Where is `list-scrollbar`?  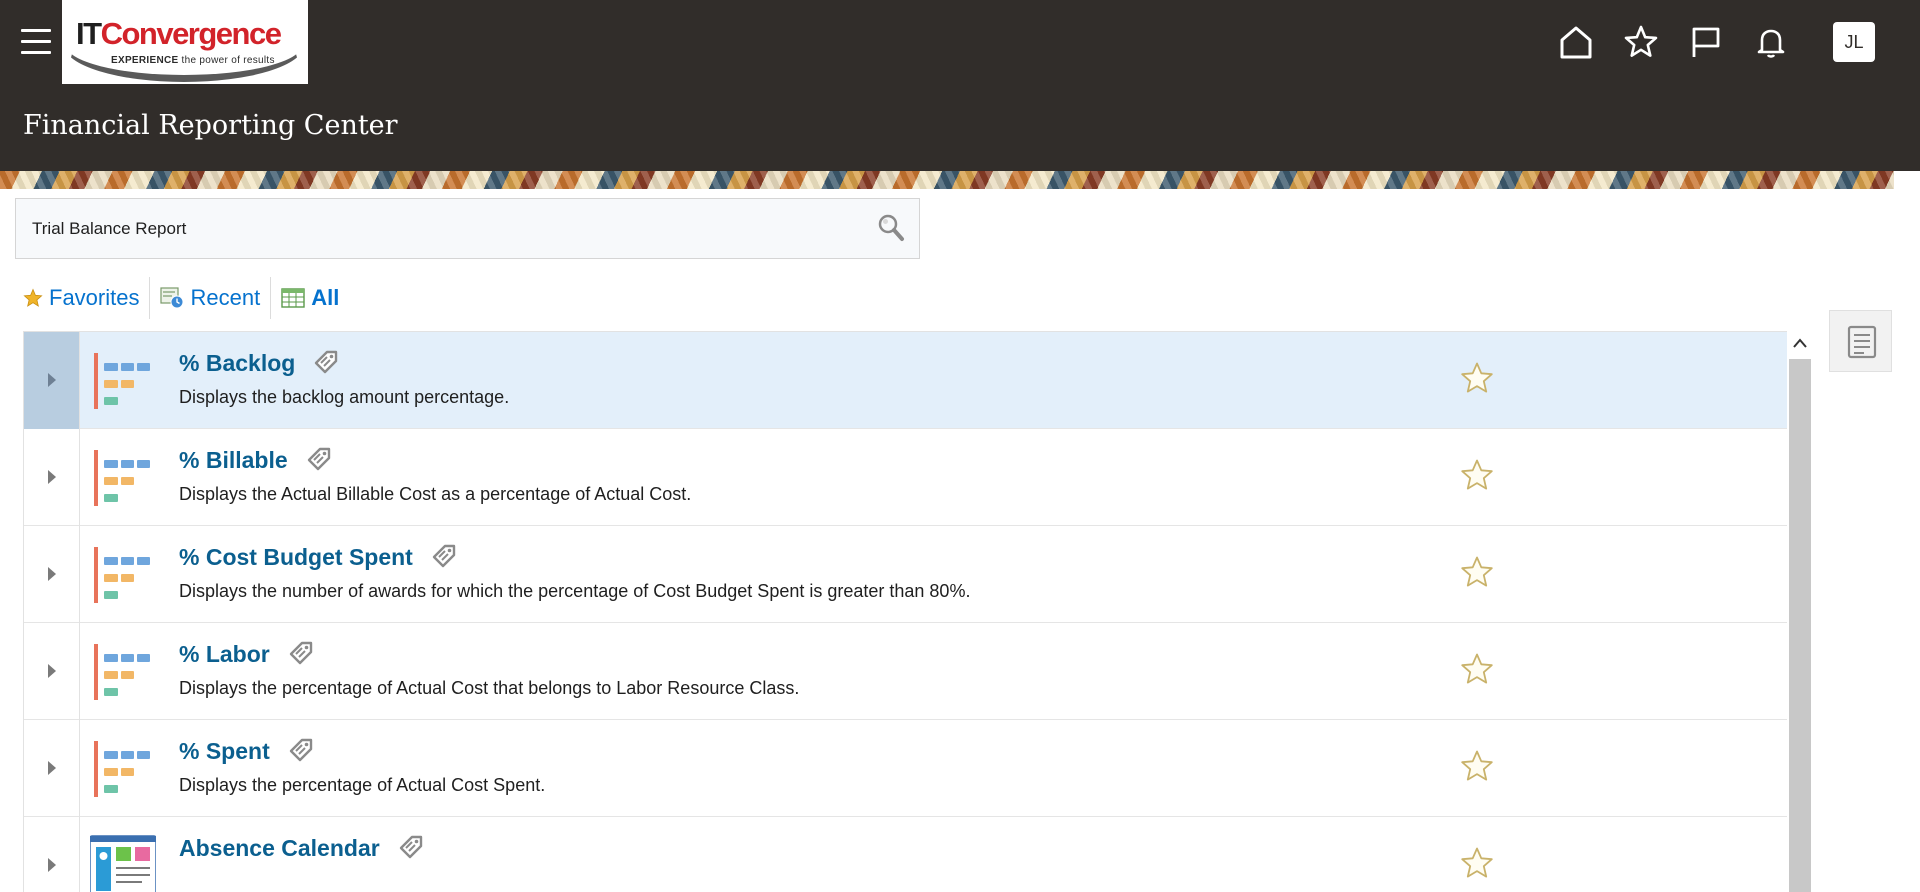
list-scrollbar is located at coordinates (1799, 611).